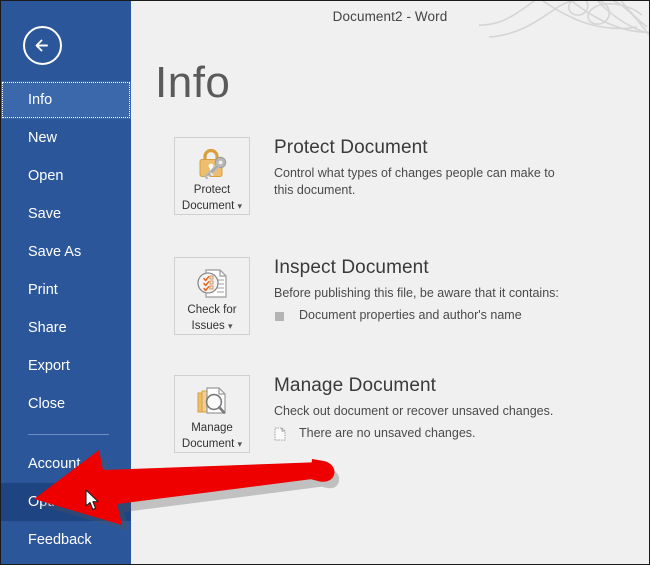 The width and height of the screenshot is (650, 565). What do you see at coordinates (280, 316) in the screenshot?
I see `gray-square-bullet-icon` at bounding box center [280, 316].